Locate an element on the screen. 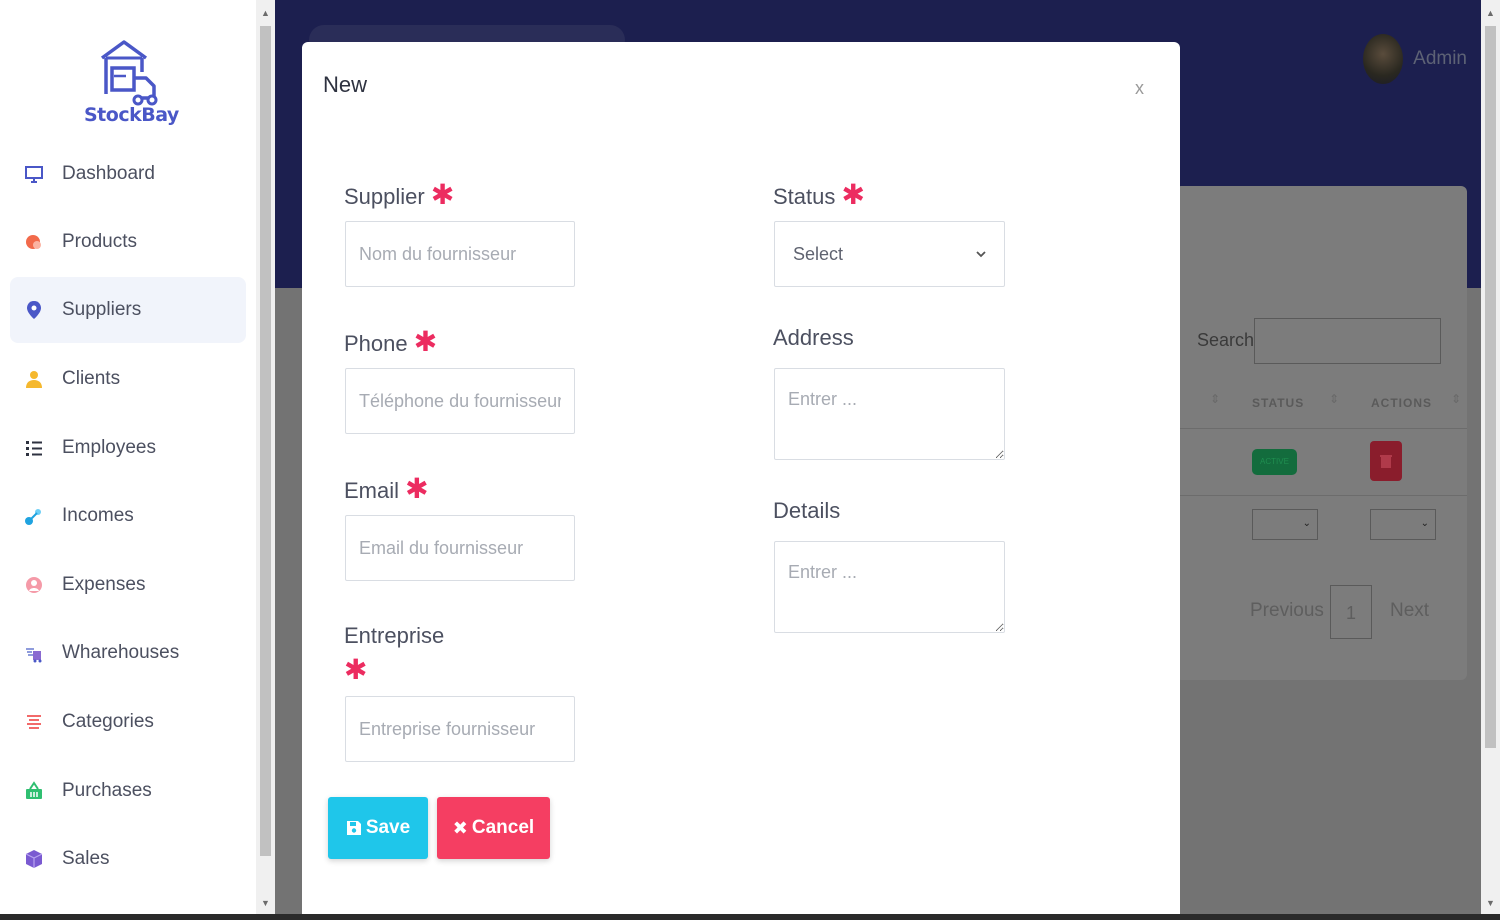  modal-title: New is located at coordinates (345, 84).